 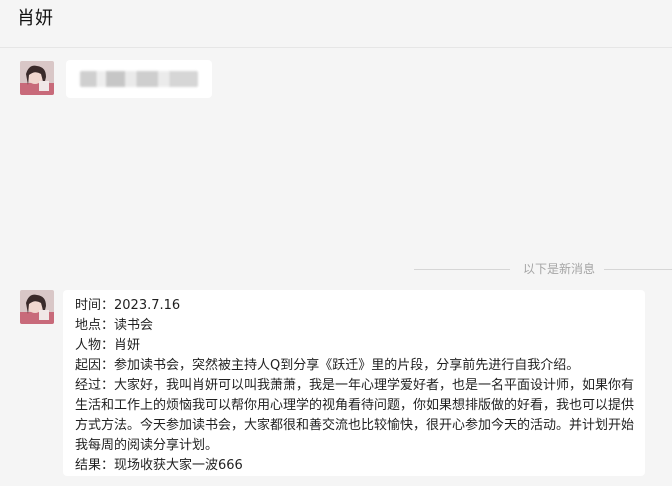 What do you see at coordinates (327, 365) in the screenshot?
I see `message-line-cause: 起因：参加读书会，突然被主持人Q到分享《跃迁》里的片段，分享前先进行自我介绍。` at bounding box center [327, 365].